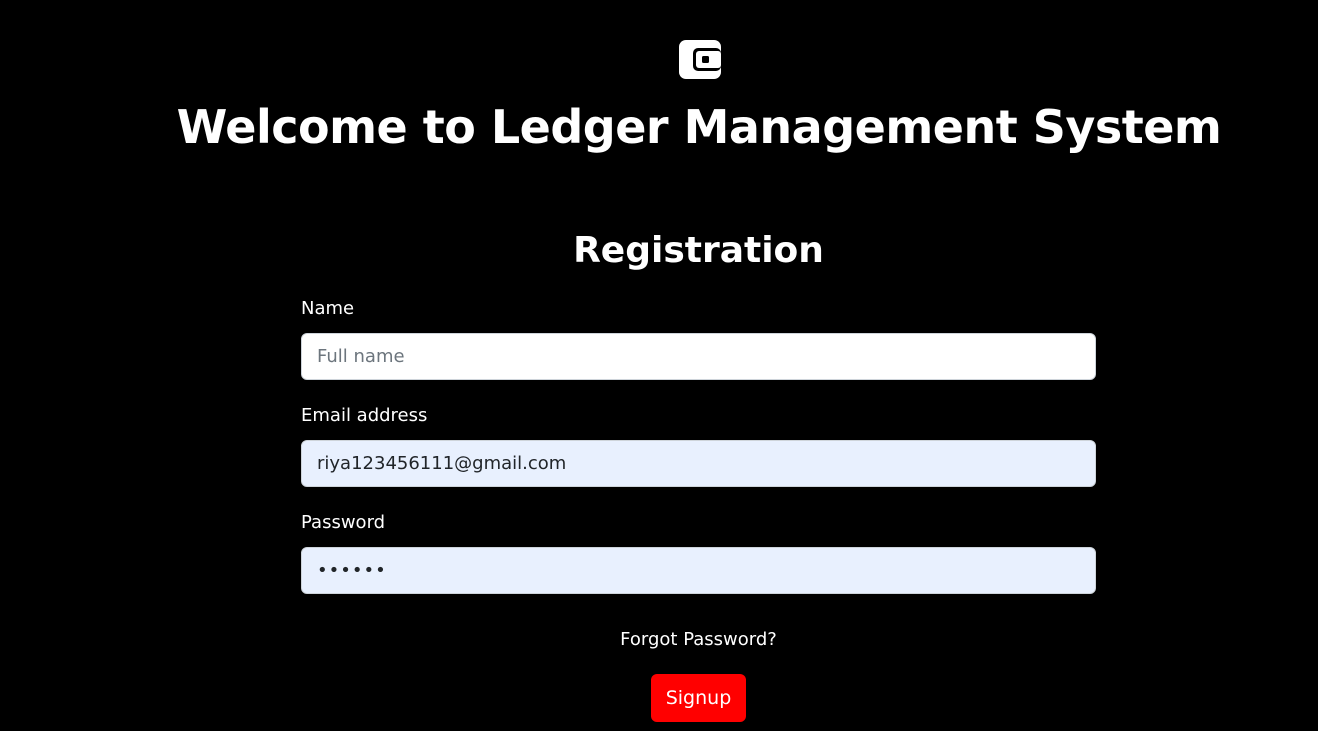 The height and width of the screenshot is (731, 1318). I want to click on password-input, so click(698, 570).